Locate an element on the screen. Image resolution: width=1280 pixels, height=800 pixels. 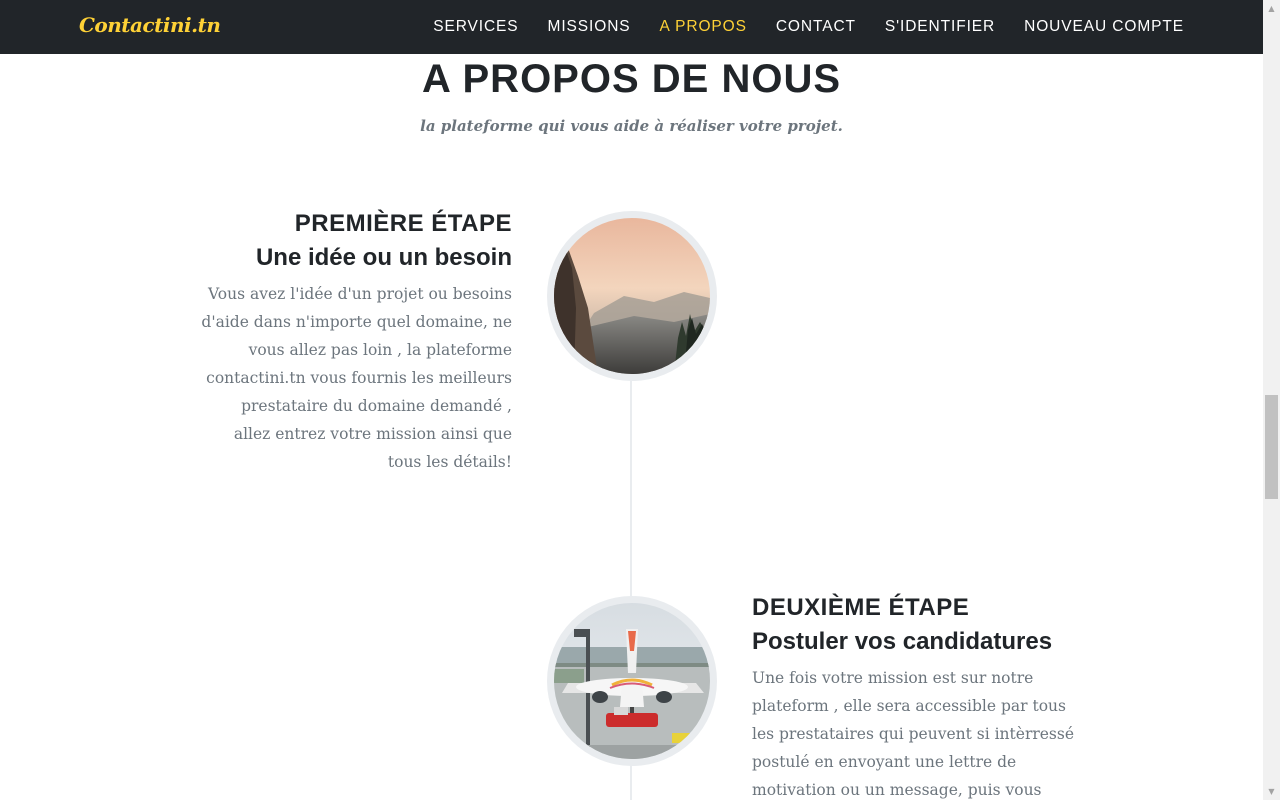
nav-link-login: S'IDENTIFIER is located at coordinates (940, 26).